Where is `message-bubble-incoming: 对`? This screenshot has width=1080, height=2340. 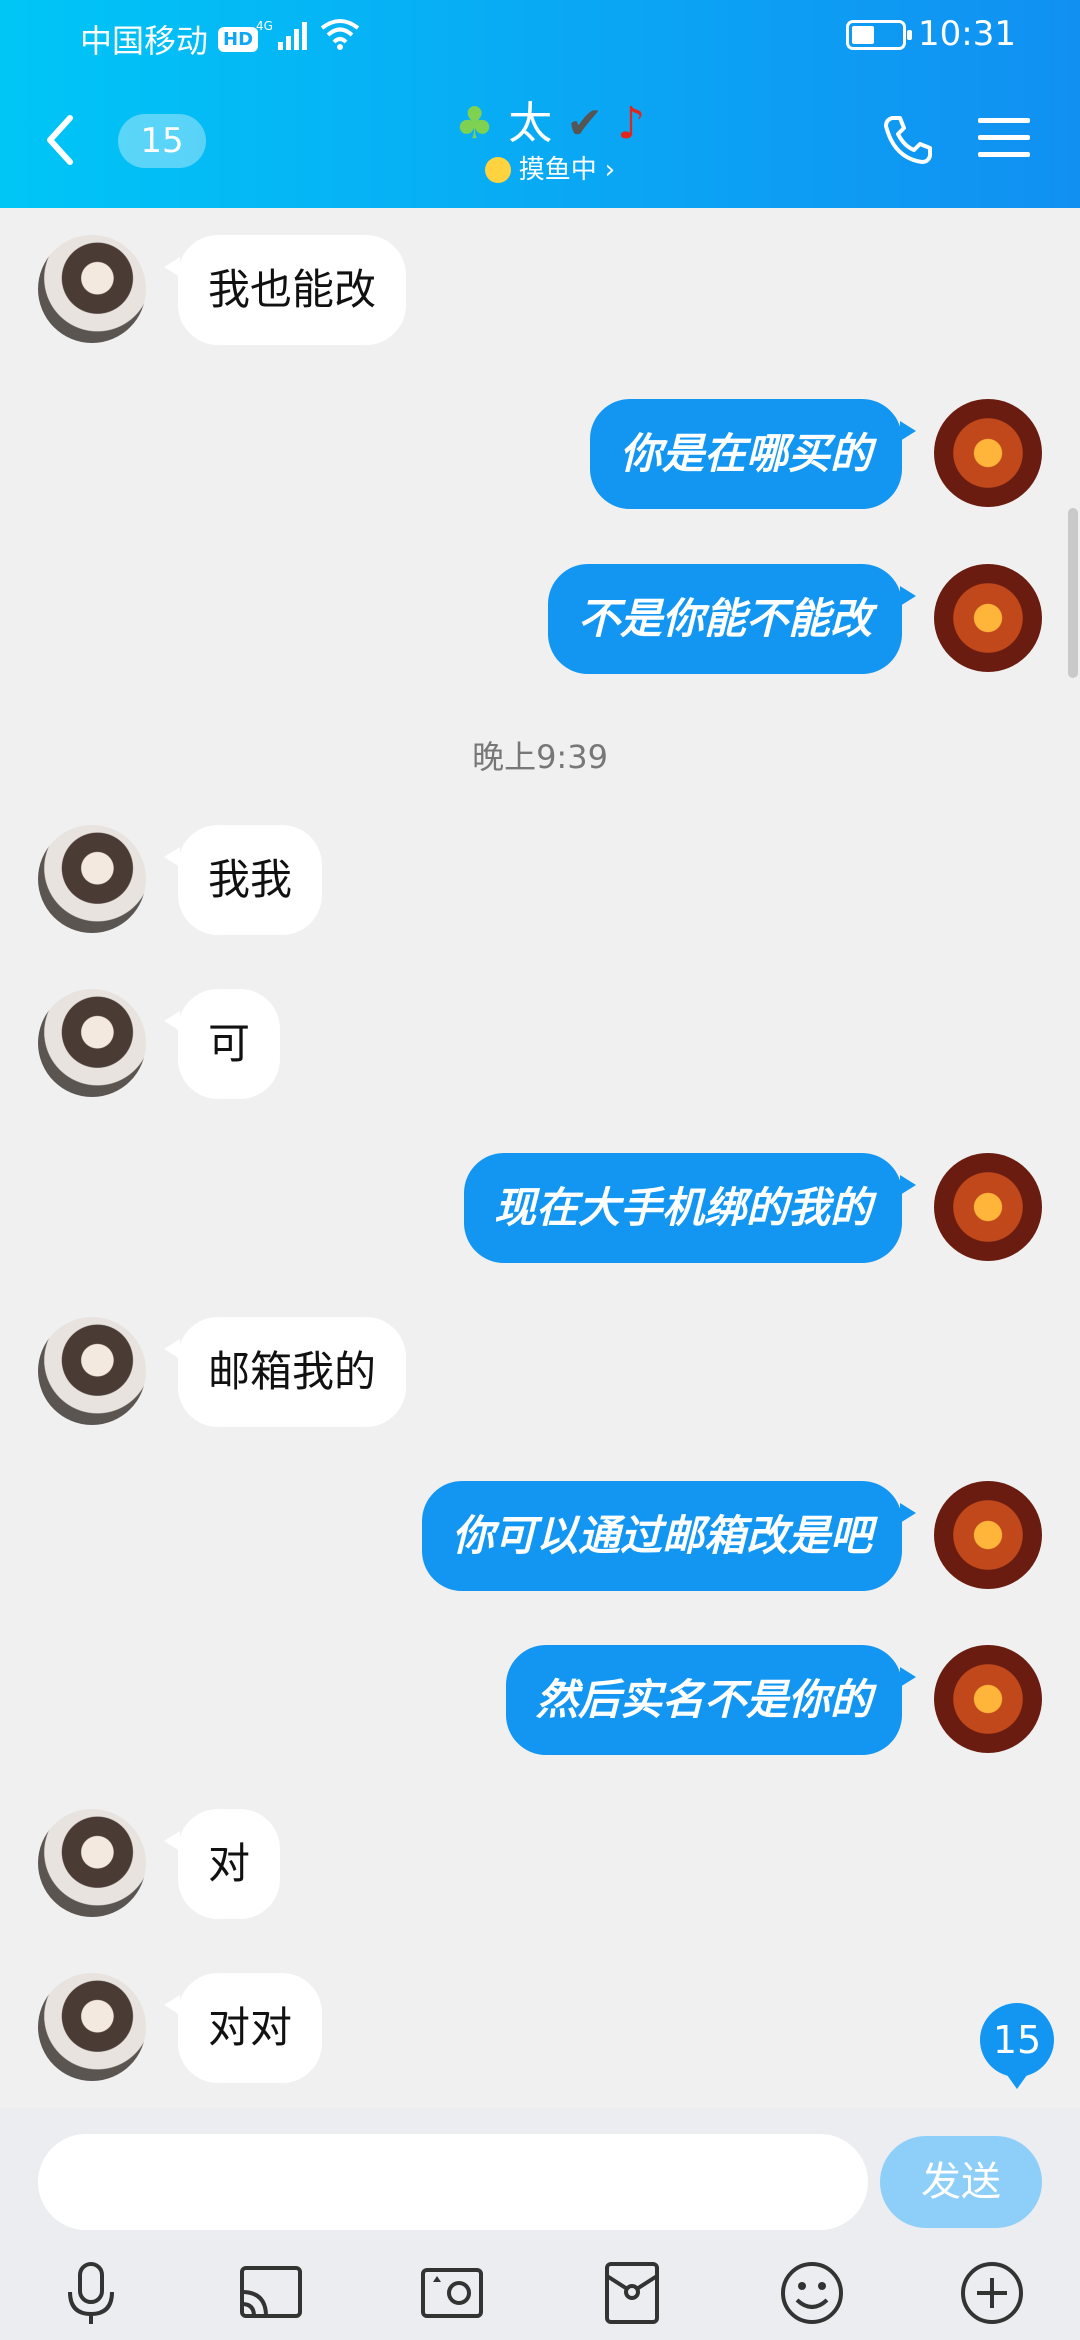 message-bubble-incoming: 对 is located at coordinates (222, 1864).